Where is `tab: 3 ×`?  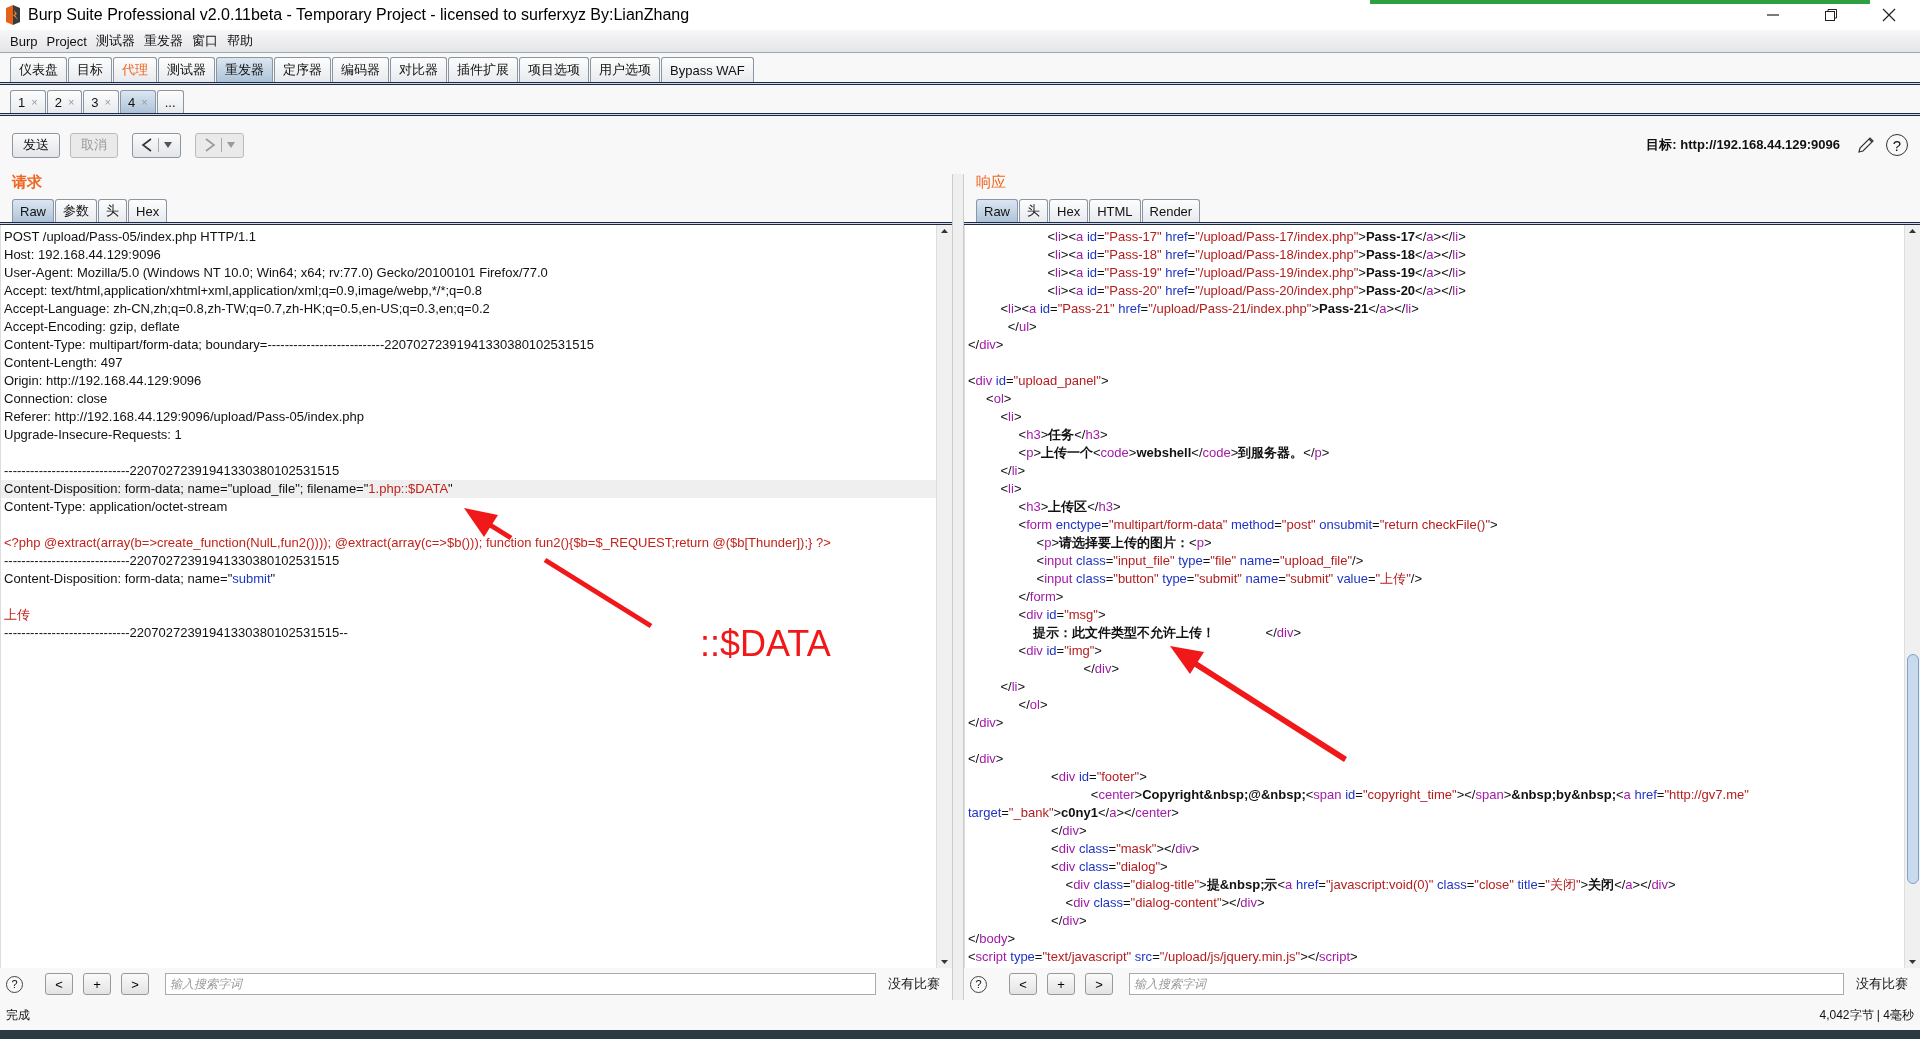
tab: 3 × is located at coordinates (101, 101).